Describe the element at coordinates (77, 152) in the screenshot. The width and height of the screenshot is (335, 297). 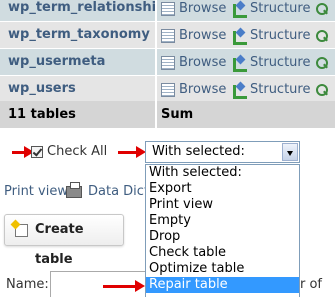
I see `check-all-label: Check All` at that location.